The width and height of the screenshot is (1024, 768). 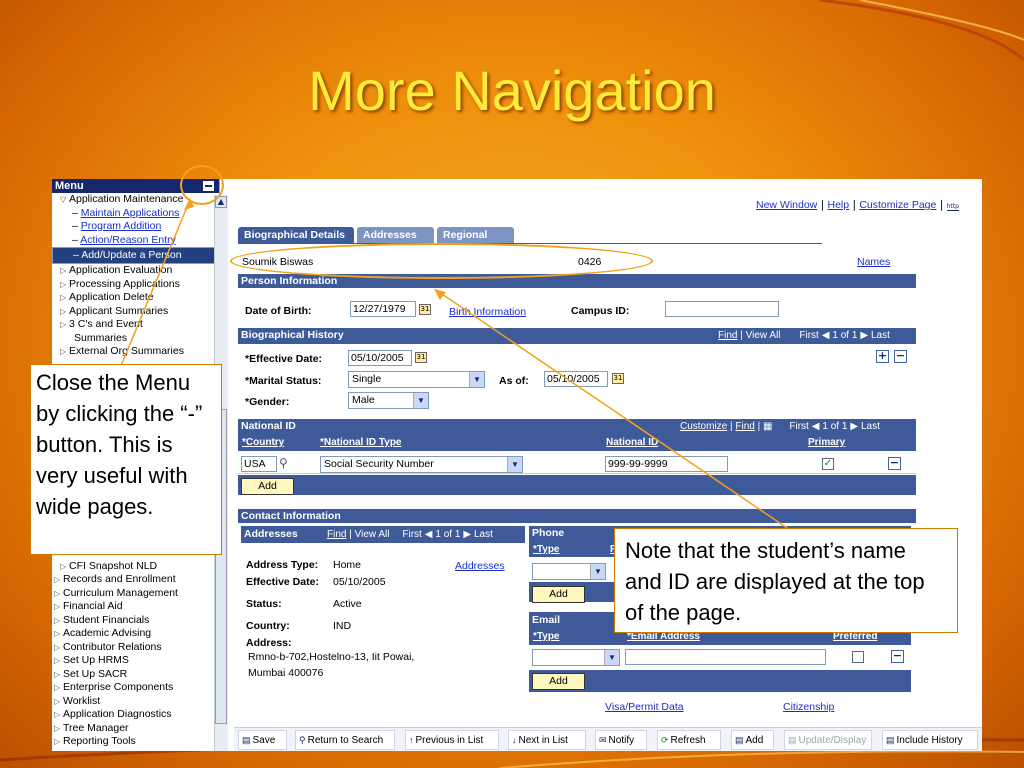 What do you see at coordinates (345, 740) in the screenshot?
I see `return-to-search-button: ⚲ Return to Search` at bounding box center [345, 740].